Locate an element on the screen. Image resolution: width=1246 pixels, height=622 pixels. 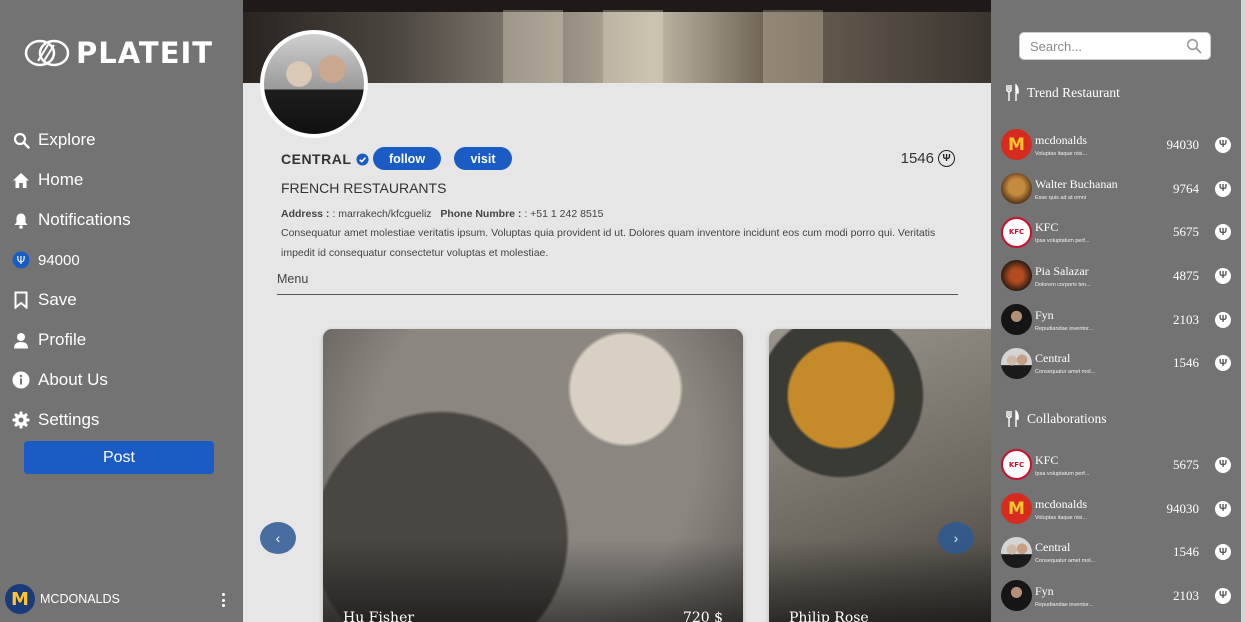
sidebar-item-label: Profile is located at coordinates (62, 339).